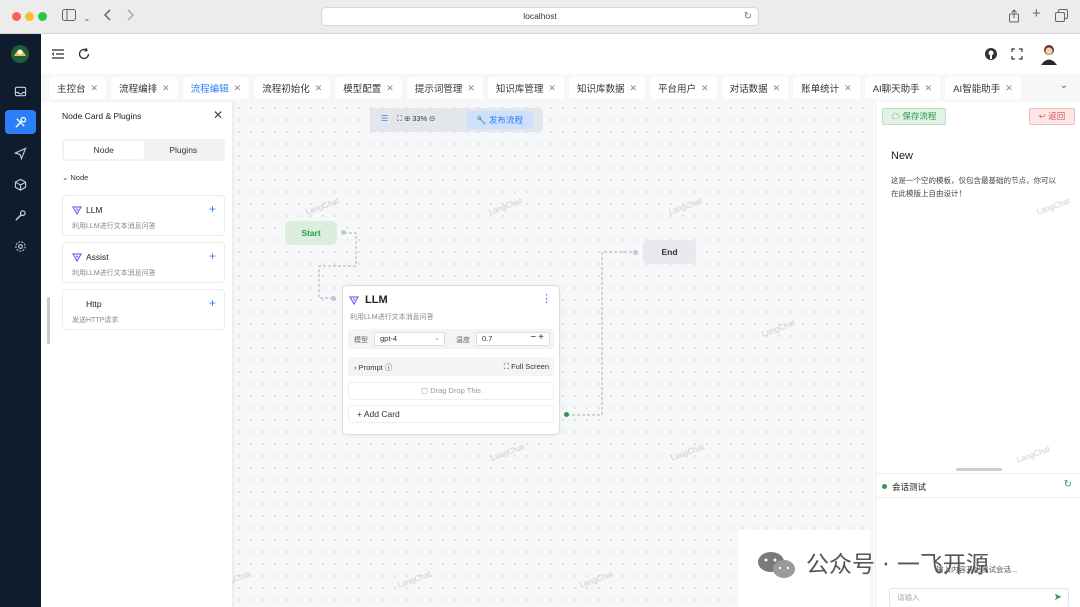 The height and width of the screenshot is (607, 1080). What do you see at coordinates (409, 339) in the screenshot?
I see `model-select: gpt-4 ⌄` at bounding box center [409, 339].